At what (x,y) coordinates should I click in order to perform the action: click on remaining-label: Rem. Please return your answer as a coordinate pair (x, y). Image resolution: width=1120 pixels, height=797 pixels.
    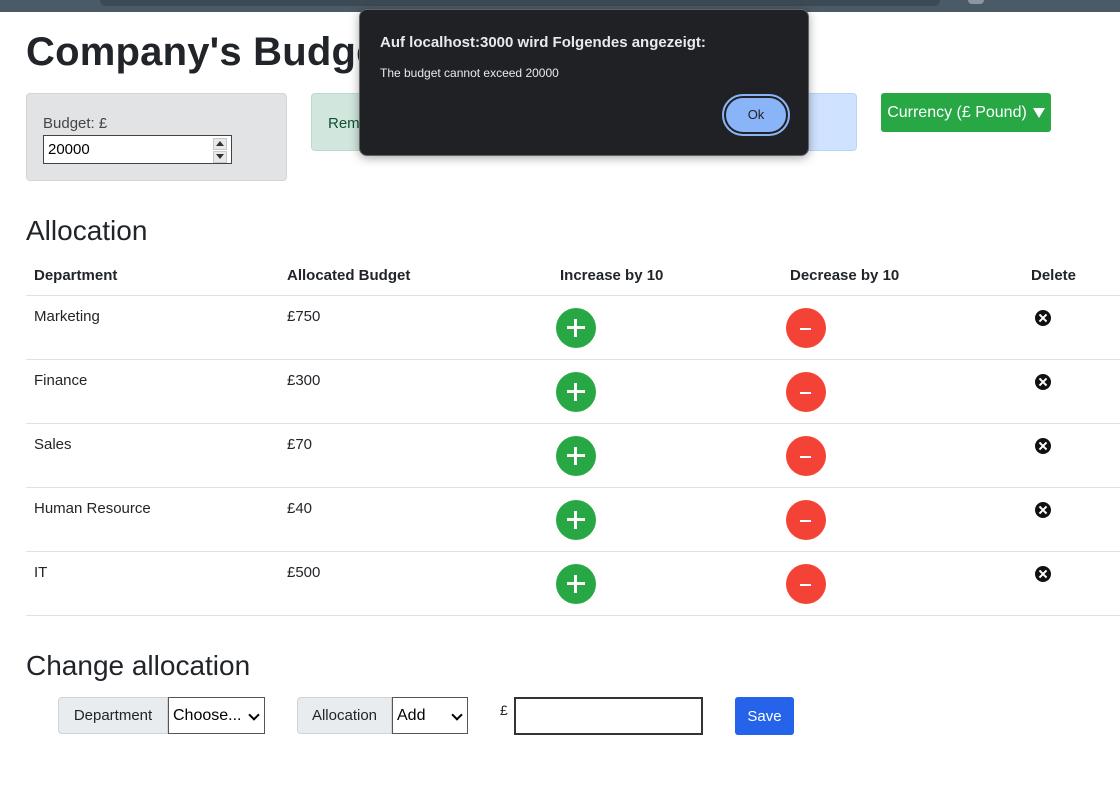
    Looking at the image, I should click on (344, 123).